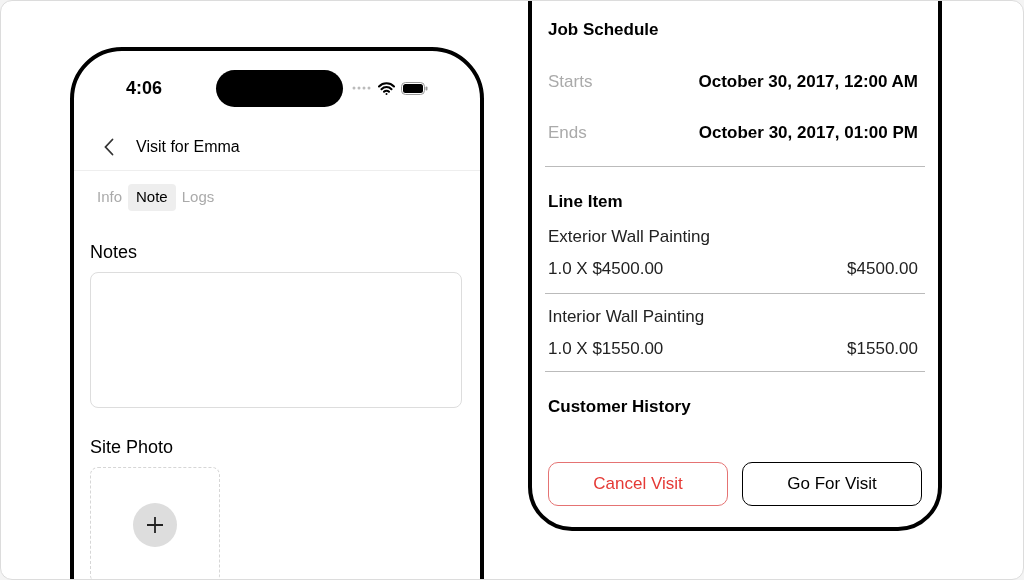 This screenshot has width=1024, height=580. Describe the element at coordinates (586, 201) in the screenshot. I see `section-heading: Line Item` at that location.